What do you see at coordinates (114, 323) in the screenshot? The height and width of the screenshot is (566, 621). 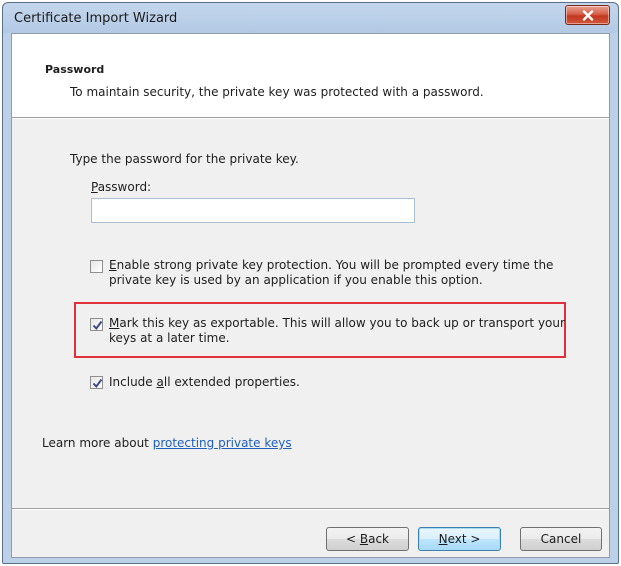 I see `exportable-mnemonic: M` at bounding box center [114, 323].